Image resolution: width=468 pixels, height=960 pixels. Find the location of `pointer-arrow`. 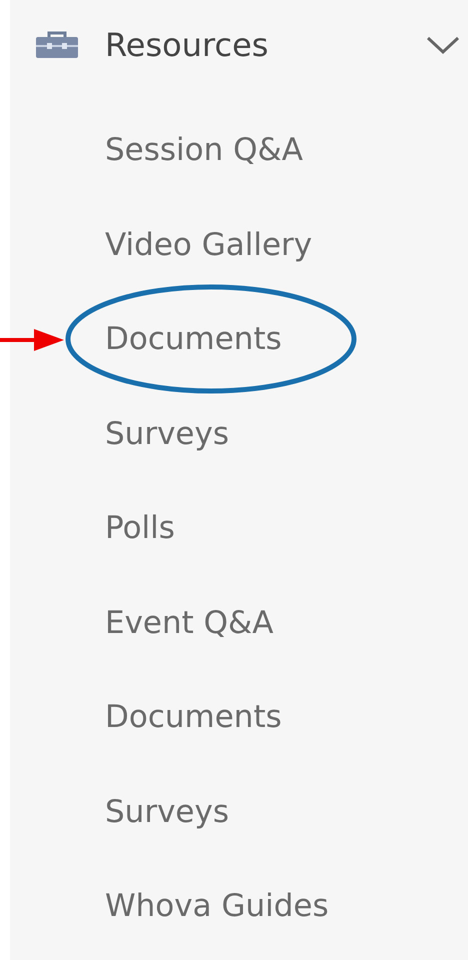

pointer-arrow is located at coordinates (32, 340).